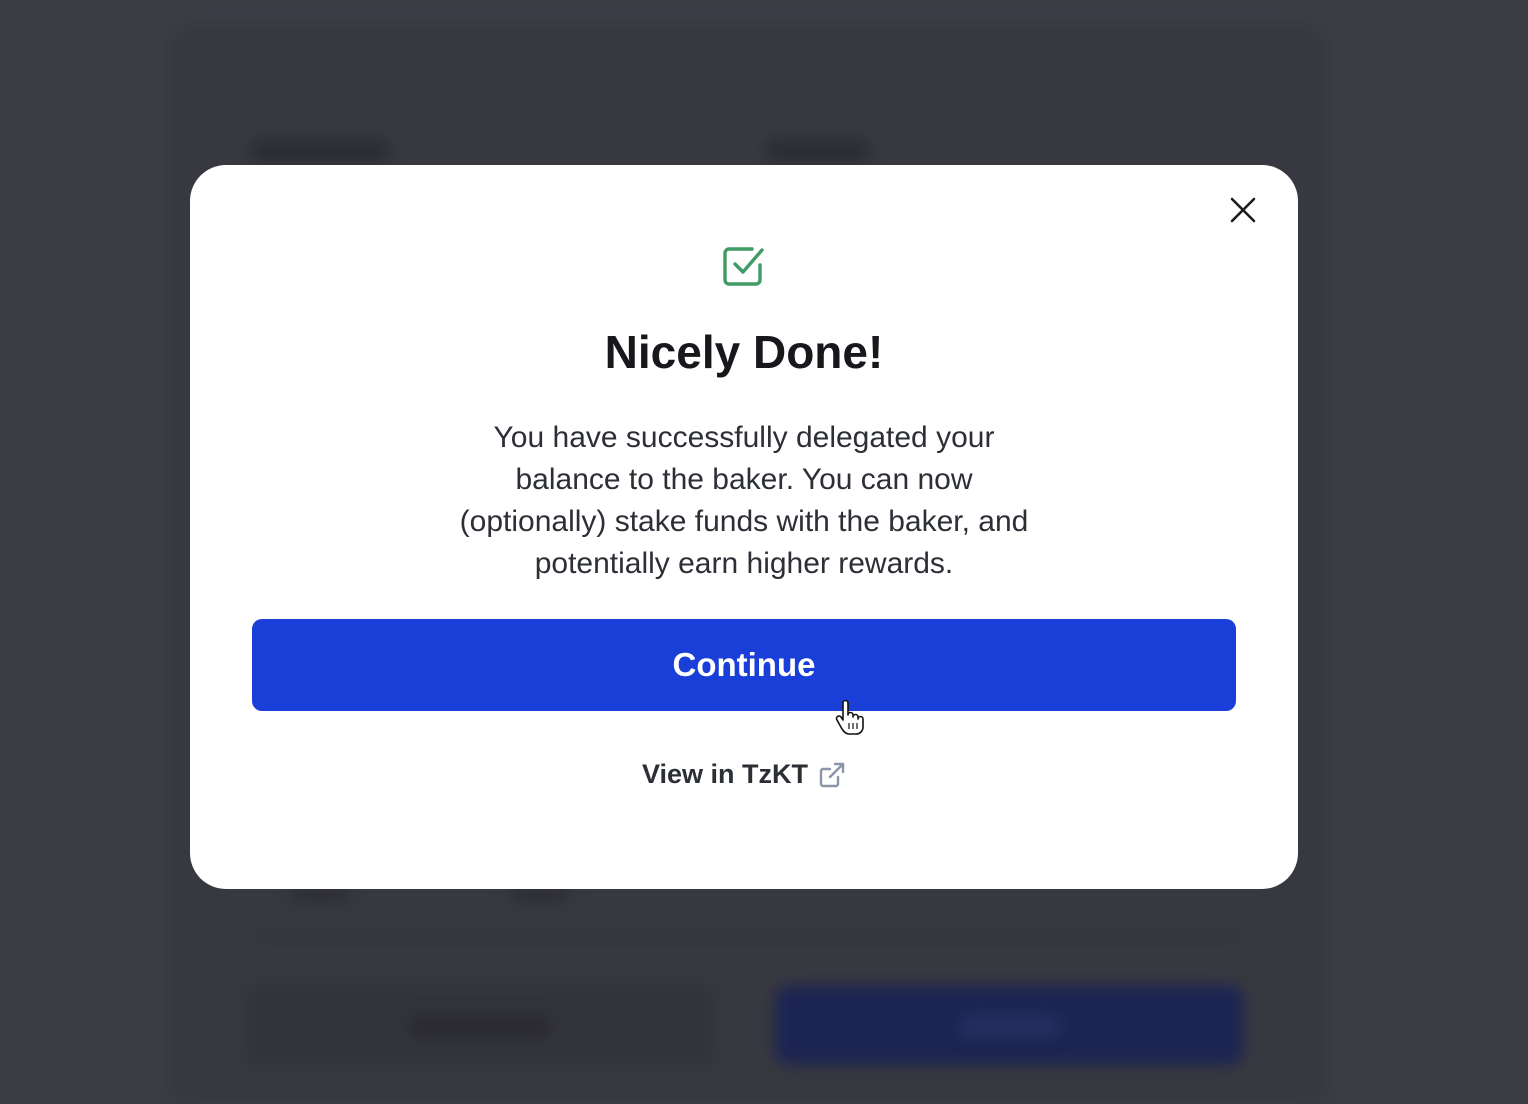 The image size is (1528, 1104). Describe the element at coordinates (744, 352) in the screenshot. I see `modal-title: Nicely Done!` at that location.